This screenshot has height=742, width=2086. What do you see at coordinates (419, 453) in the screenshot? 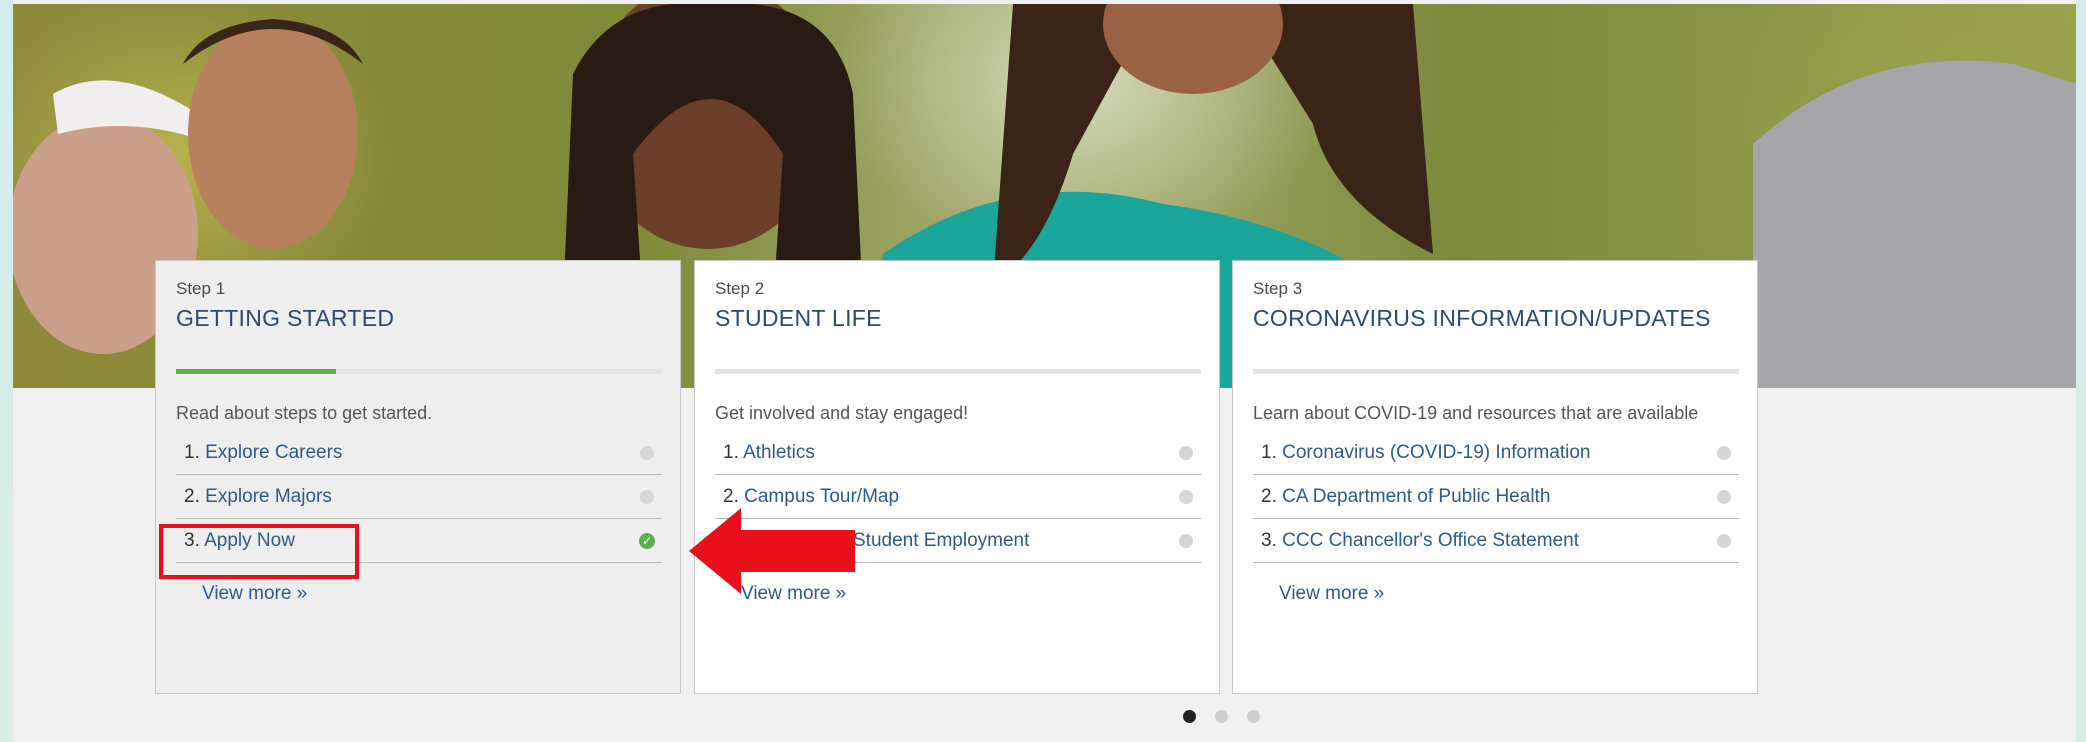
I see `list-item: 1. Explore Careers` at bounding box center [419, 453].